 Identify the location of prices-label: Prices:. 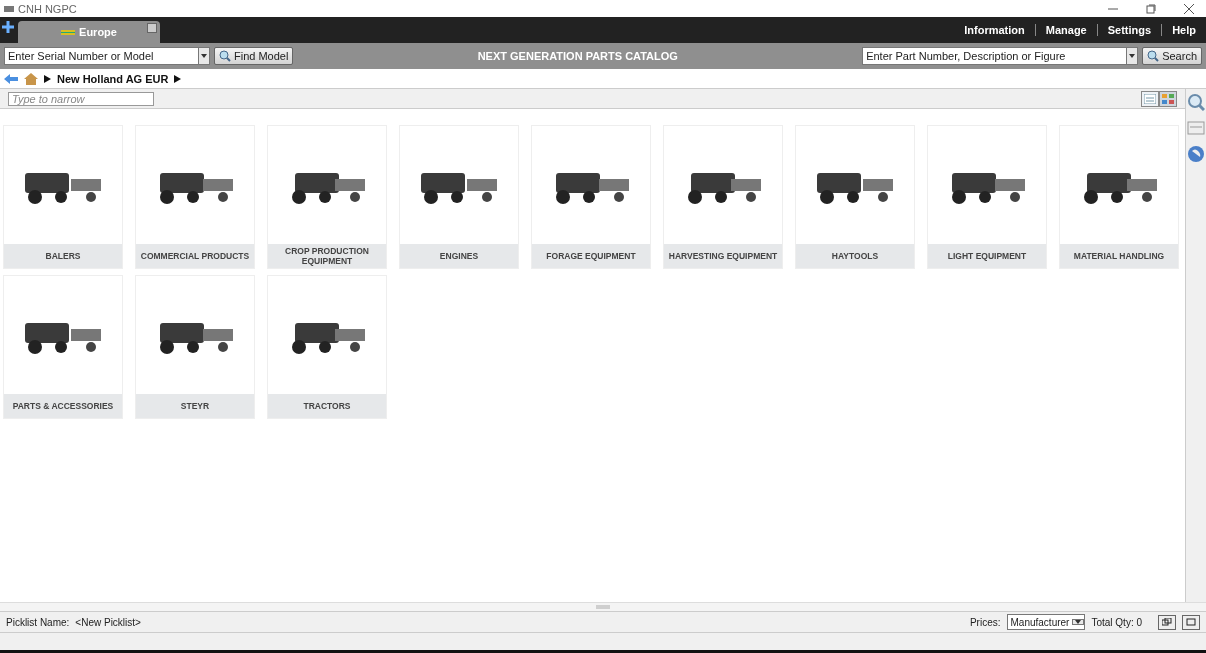
(985, 622).